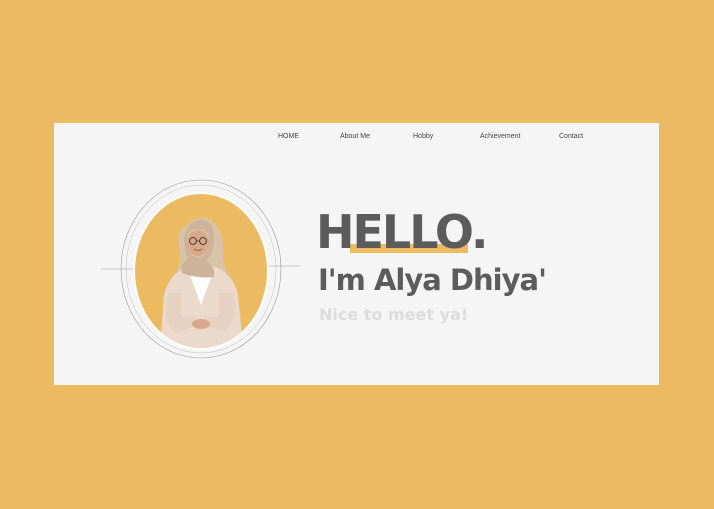 The height and width of the screenshot is (509, 714). What do you see at coordinates (288, 136) in the screenshot?
I see `nav-home: HOME` at bounding box center [288, 136].